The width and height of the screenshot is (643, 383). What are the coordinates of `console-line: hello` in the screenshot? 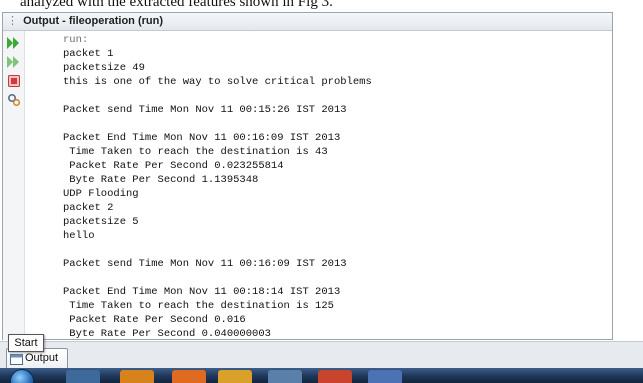 It's located at (79, 236).